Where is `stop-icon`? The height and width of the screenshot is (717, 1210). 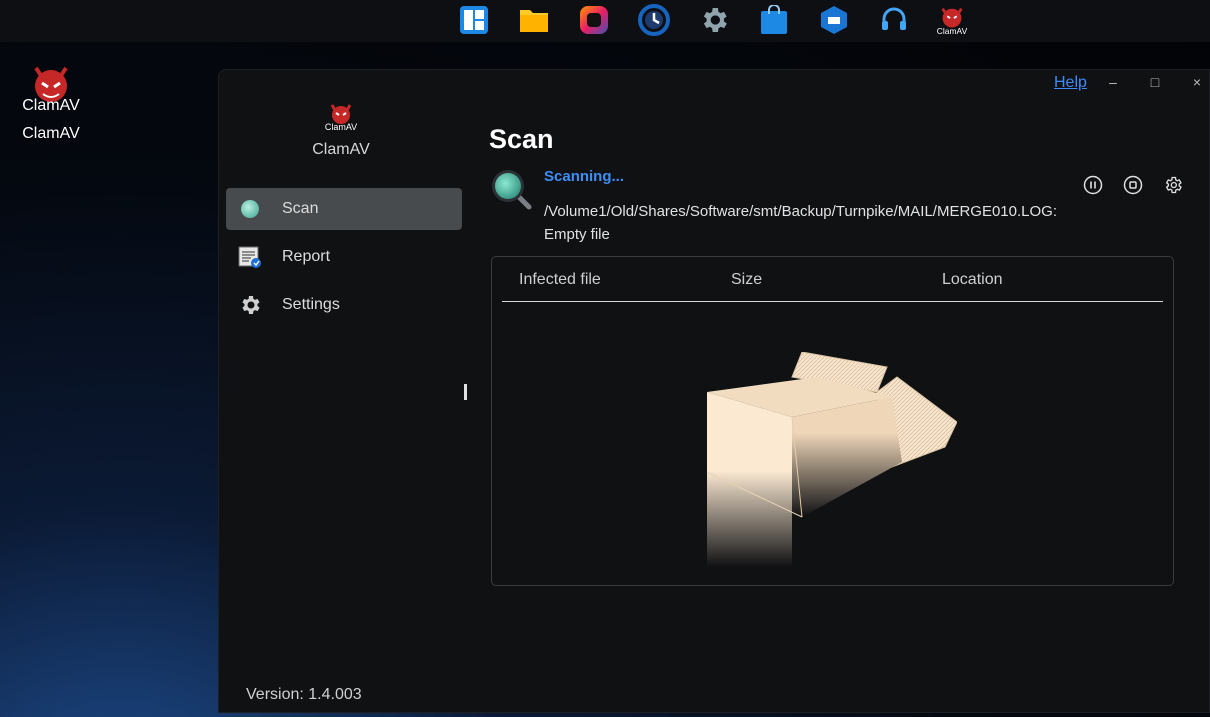 stop-icon is located at coordinates (1133, 185).